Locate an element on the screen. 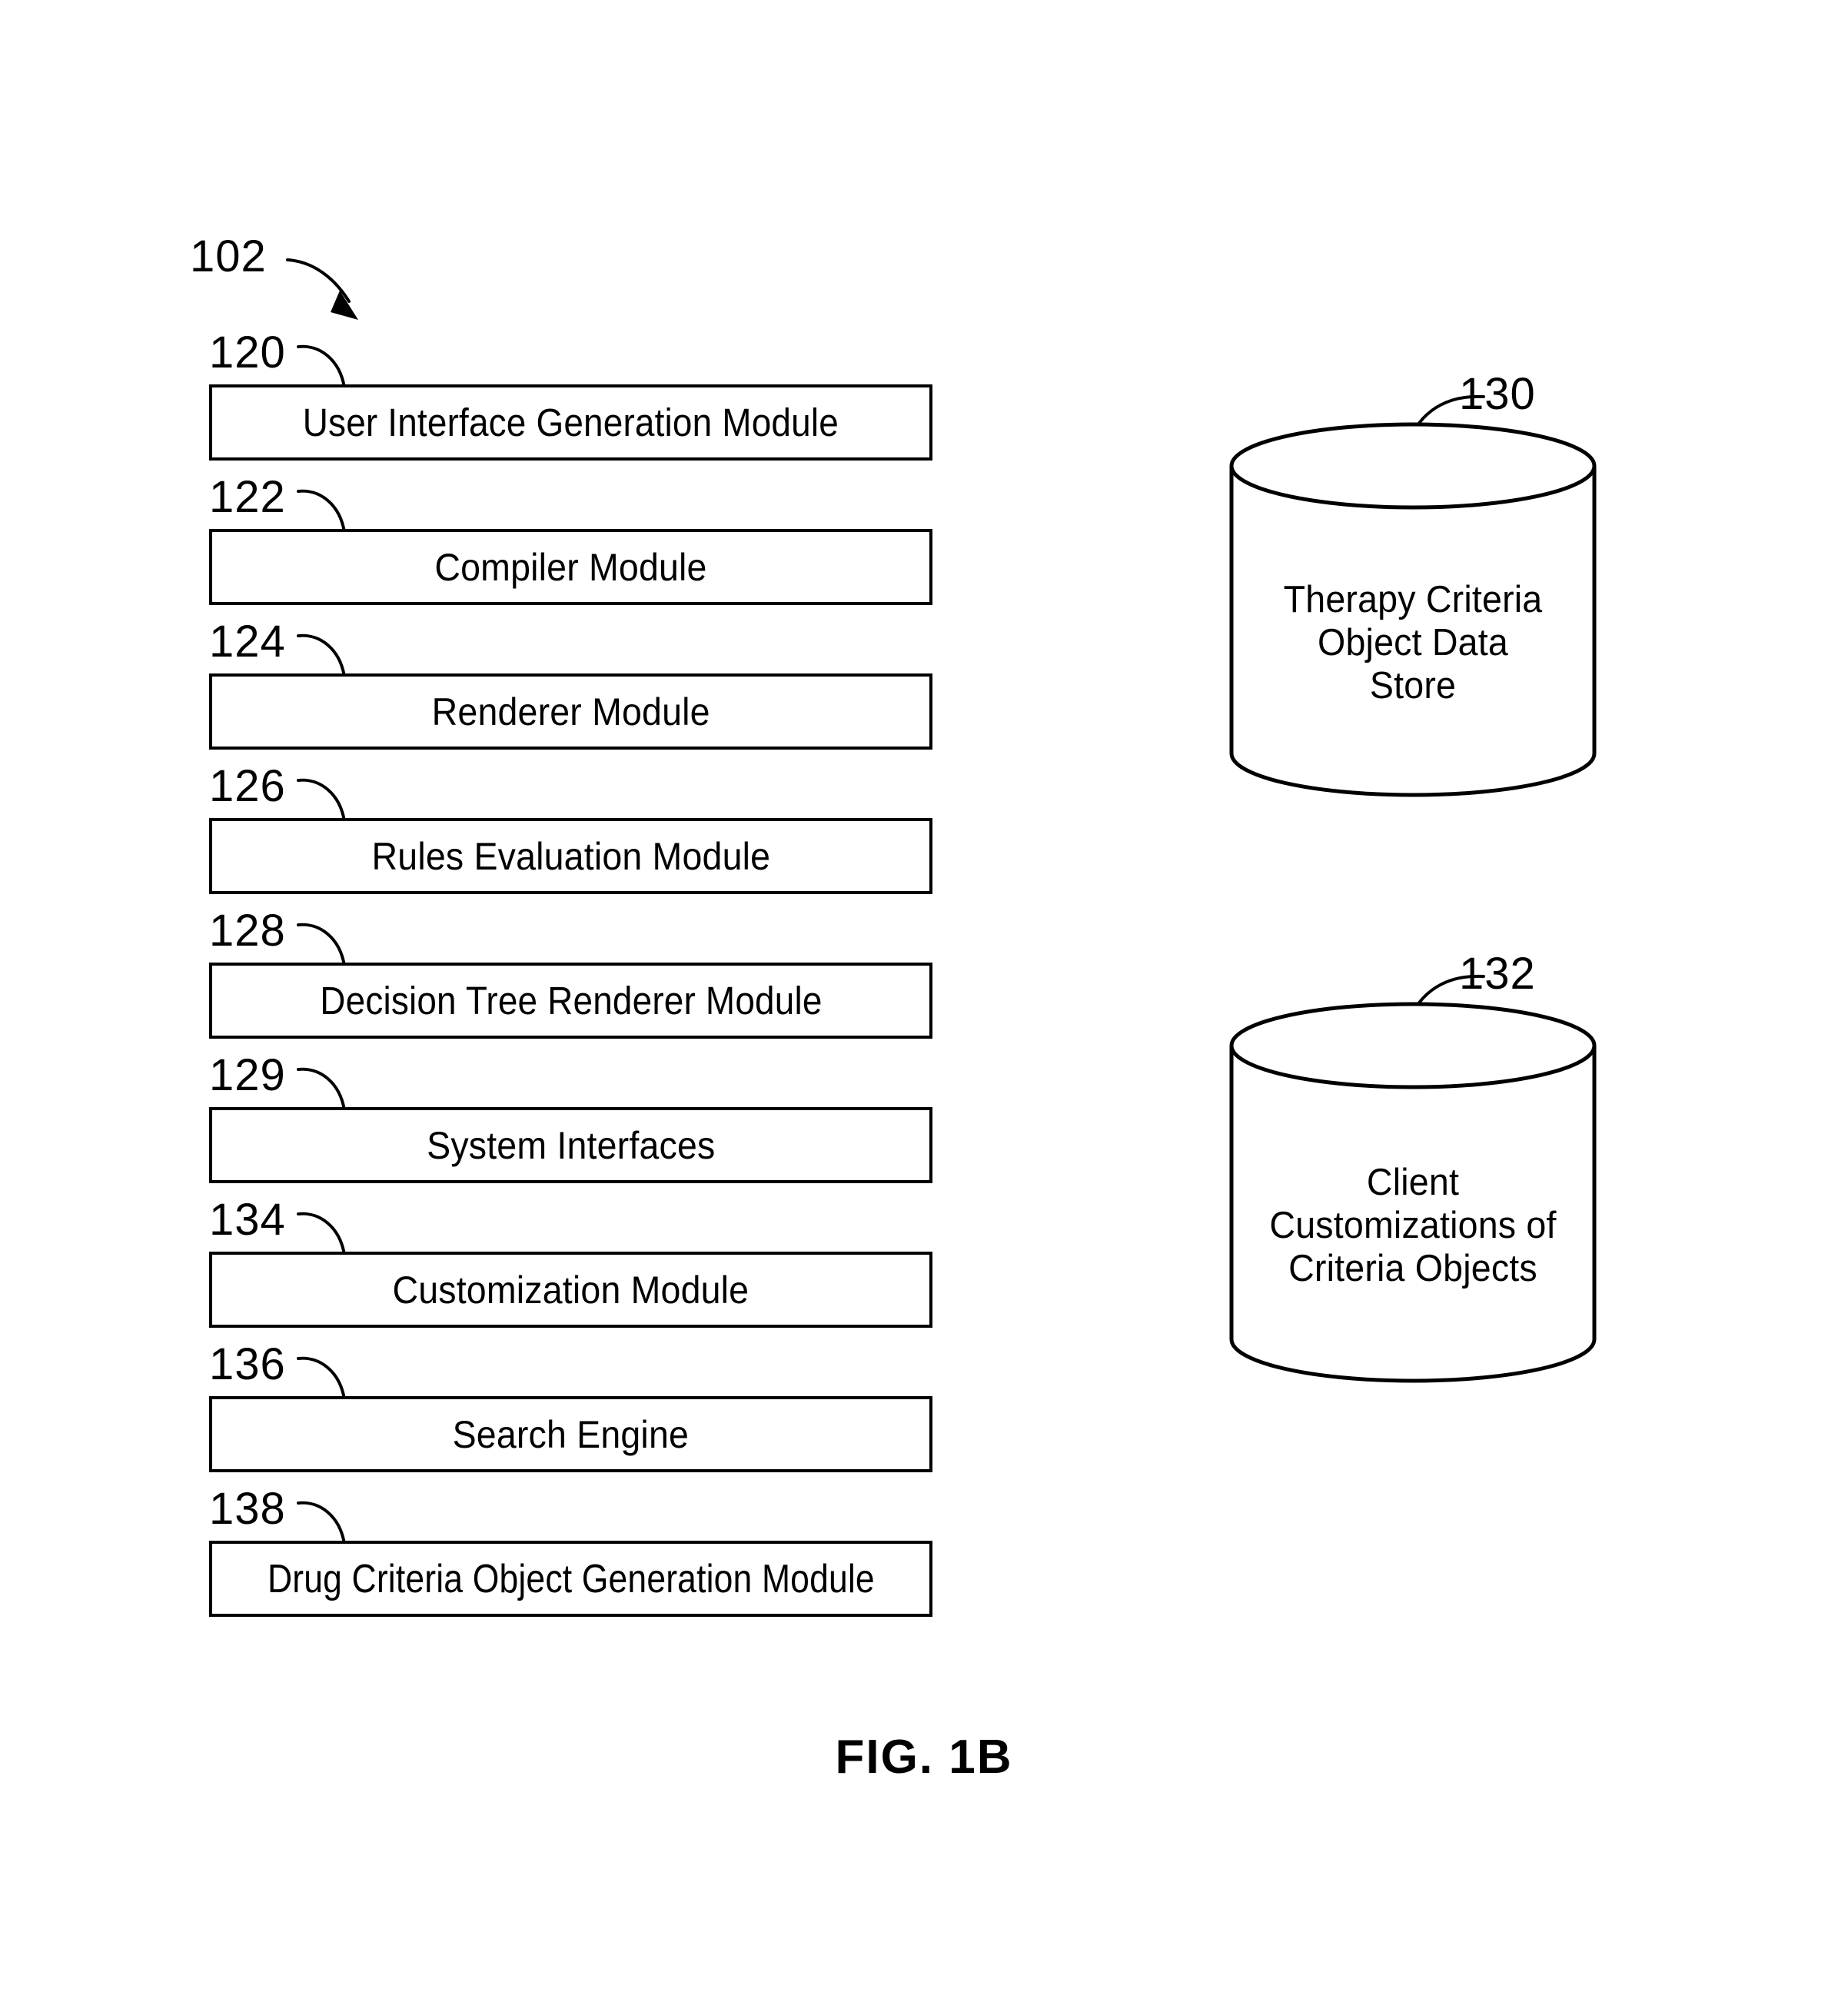  module-label: System Interfaces is located at coordinates (571, 1145).